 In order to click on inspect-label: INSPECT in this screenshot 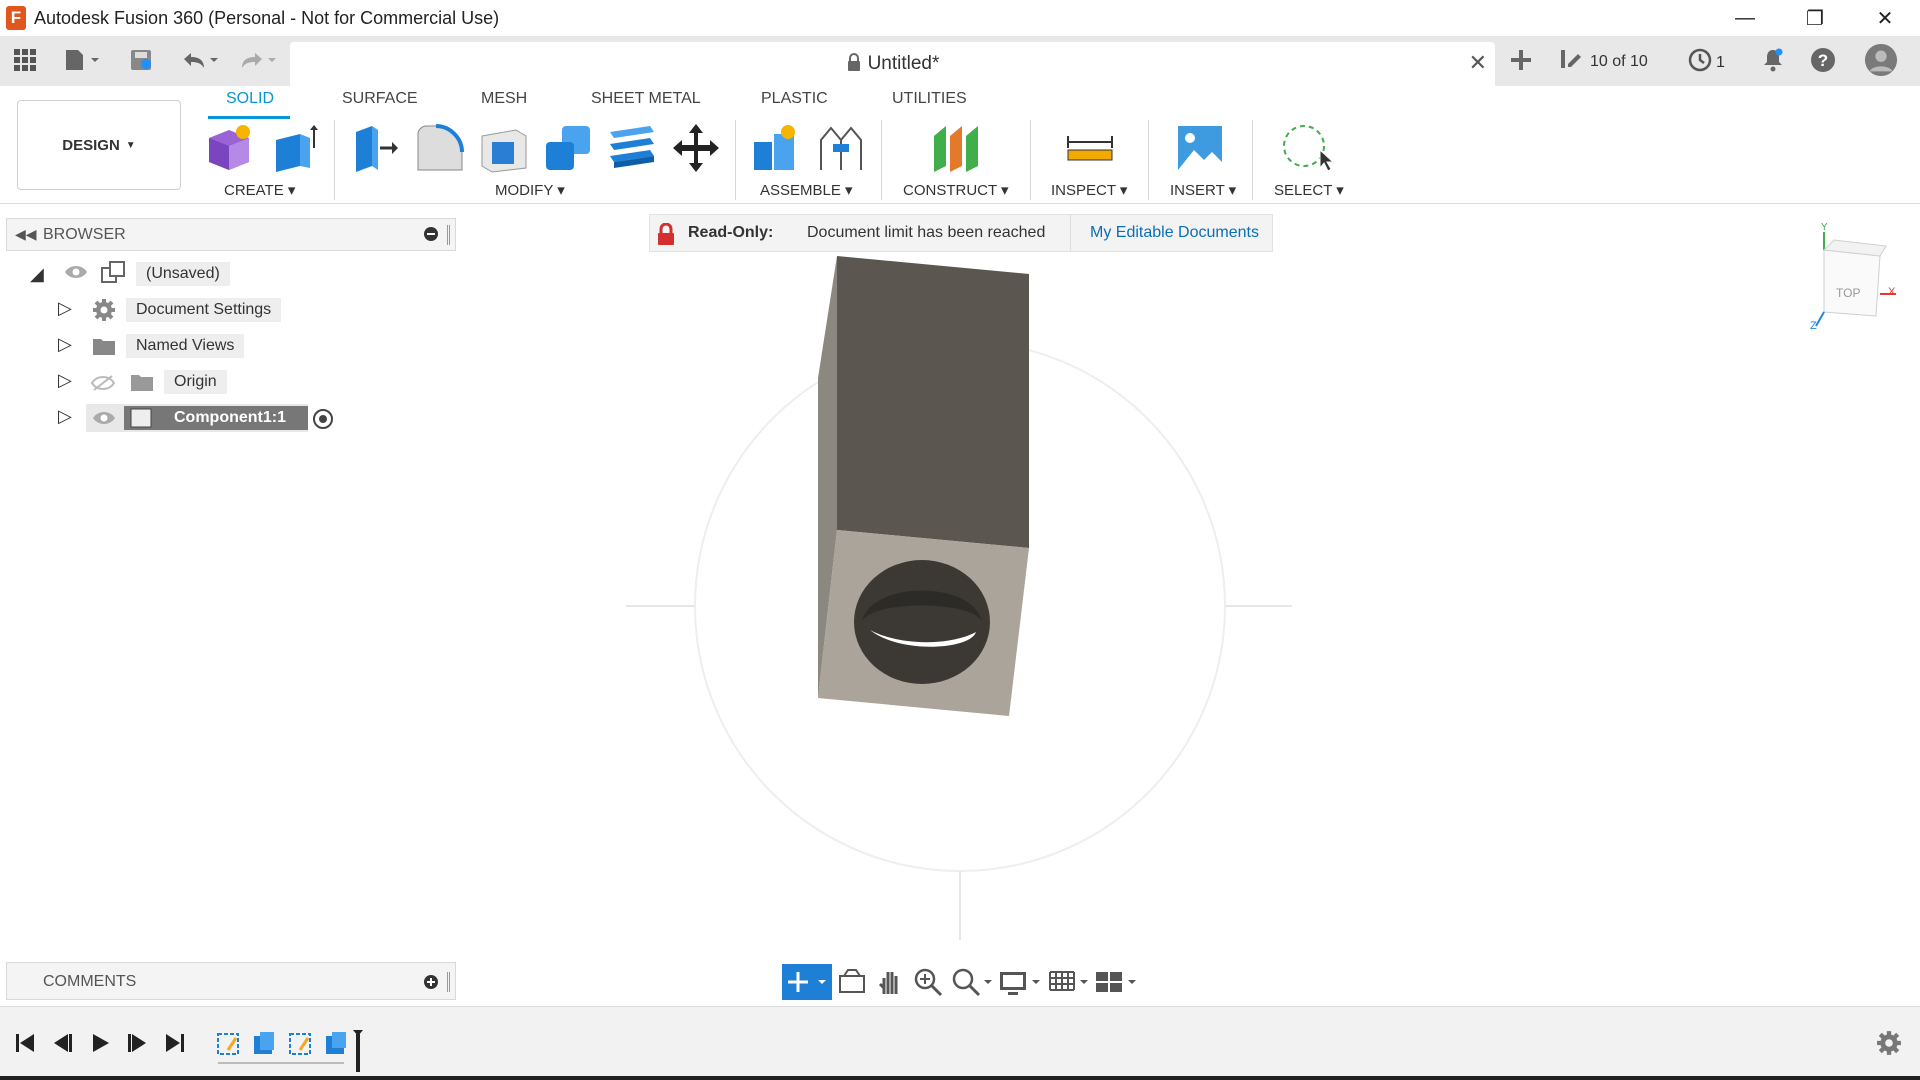, I will do `click(1083, 190)`.